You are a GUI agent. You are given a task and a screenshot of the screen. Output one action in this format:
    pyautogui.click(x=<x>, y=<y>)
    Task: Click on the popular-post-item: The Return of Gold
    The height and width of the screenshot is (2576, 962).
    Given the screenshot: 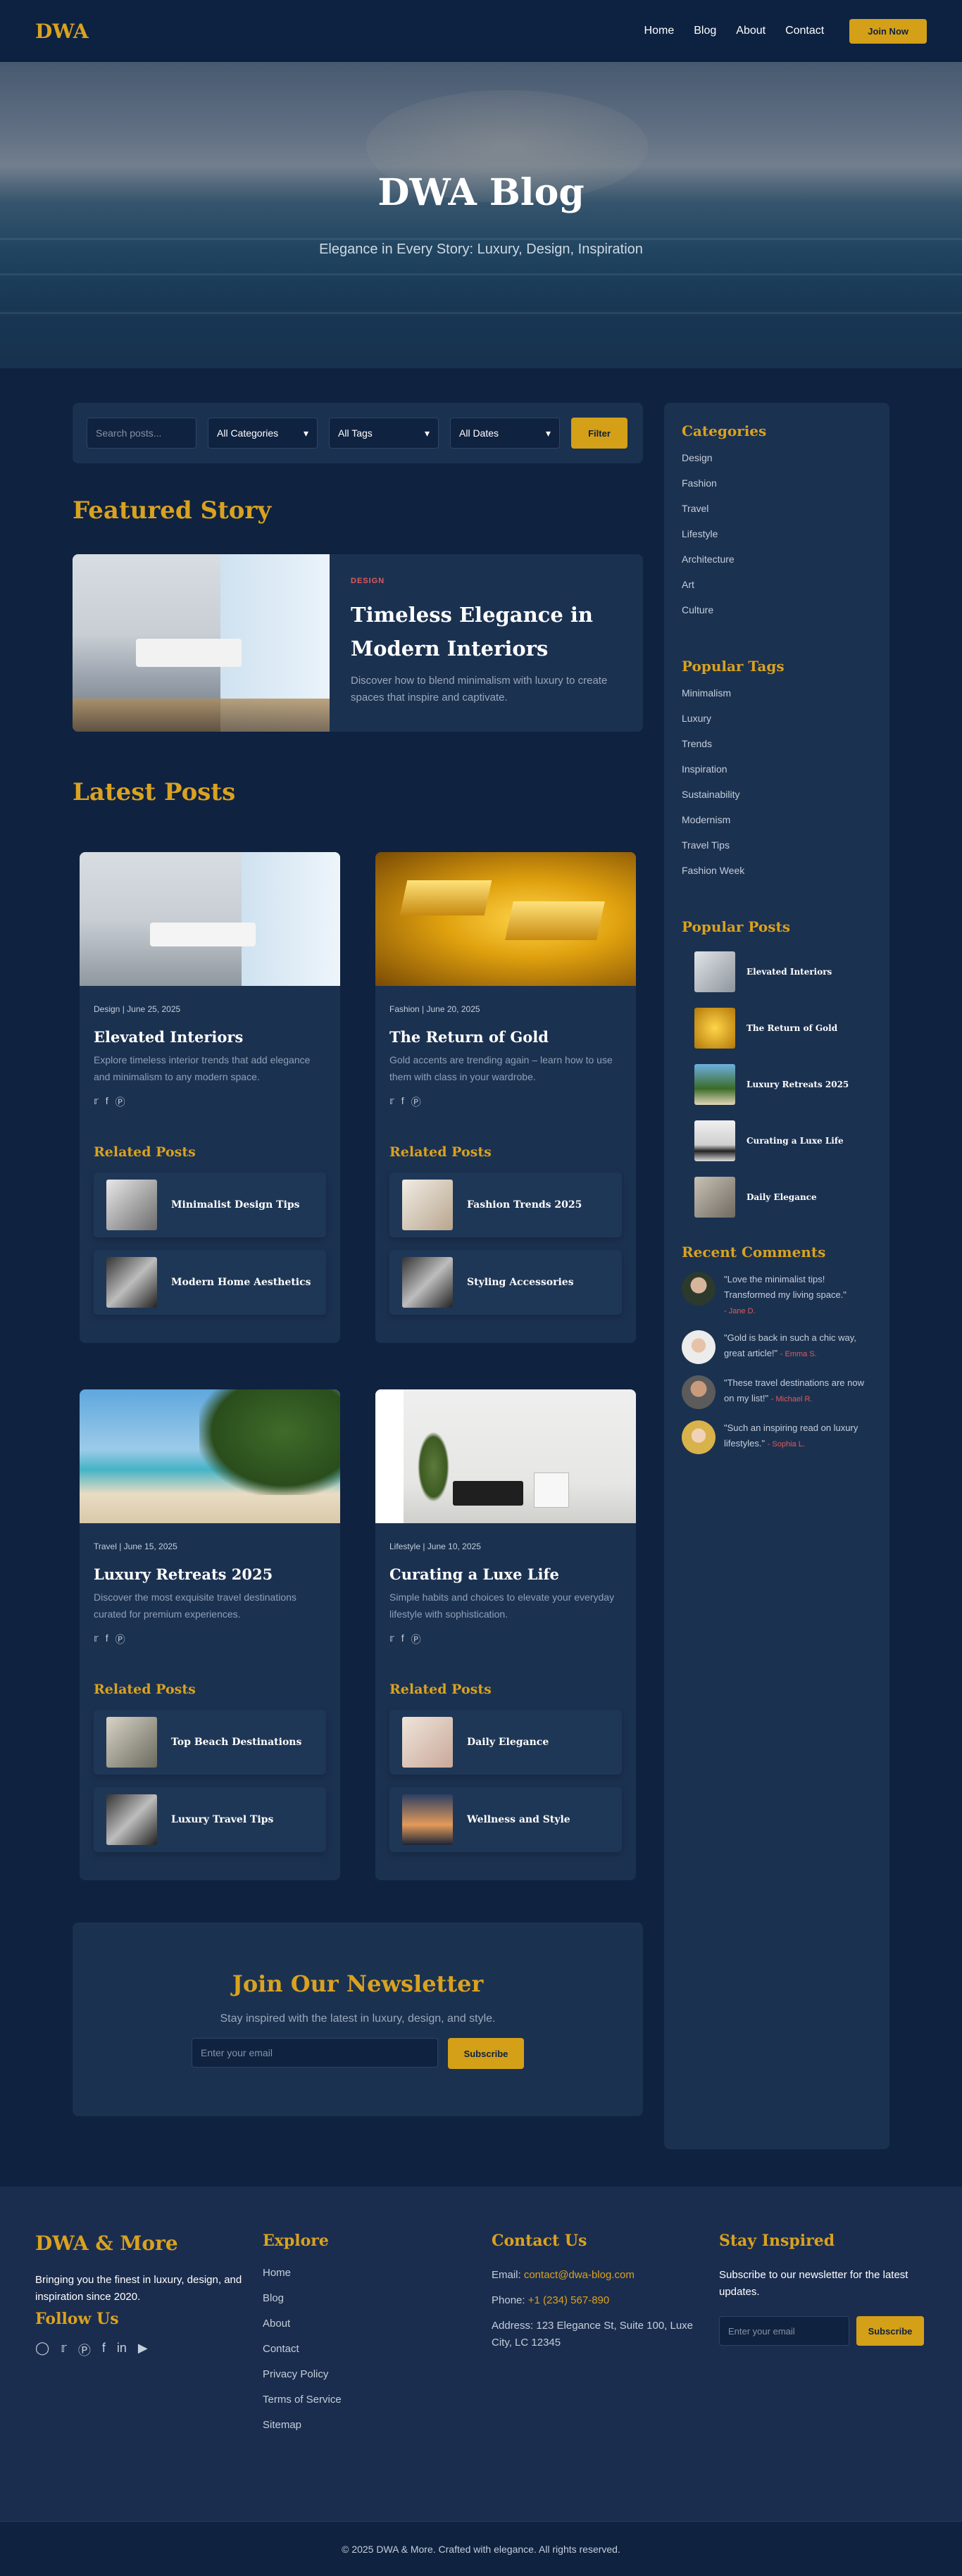 What is the action you would take?
    pyautogui.click(x=777, y=1028)
    